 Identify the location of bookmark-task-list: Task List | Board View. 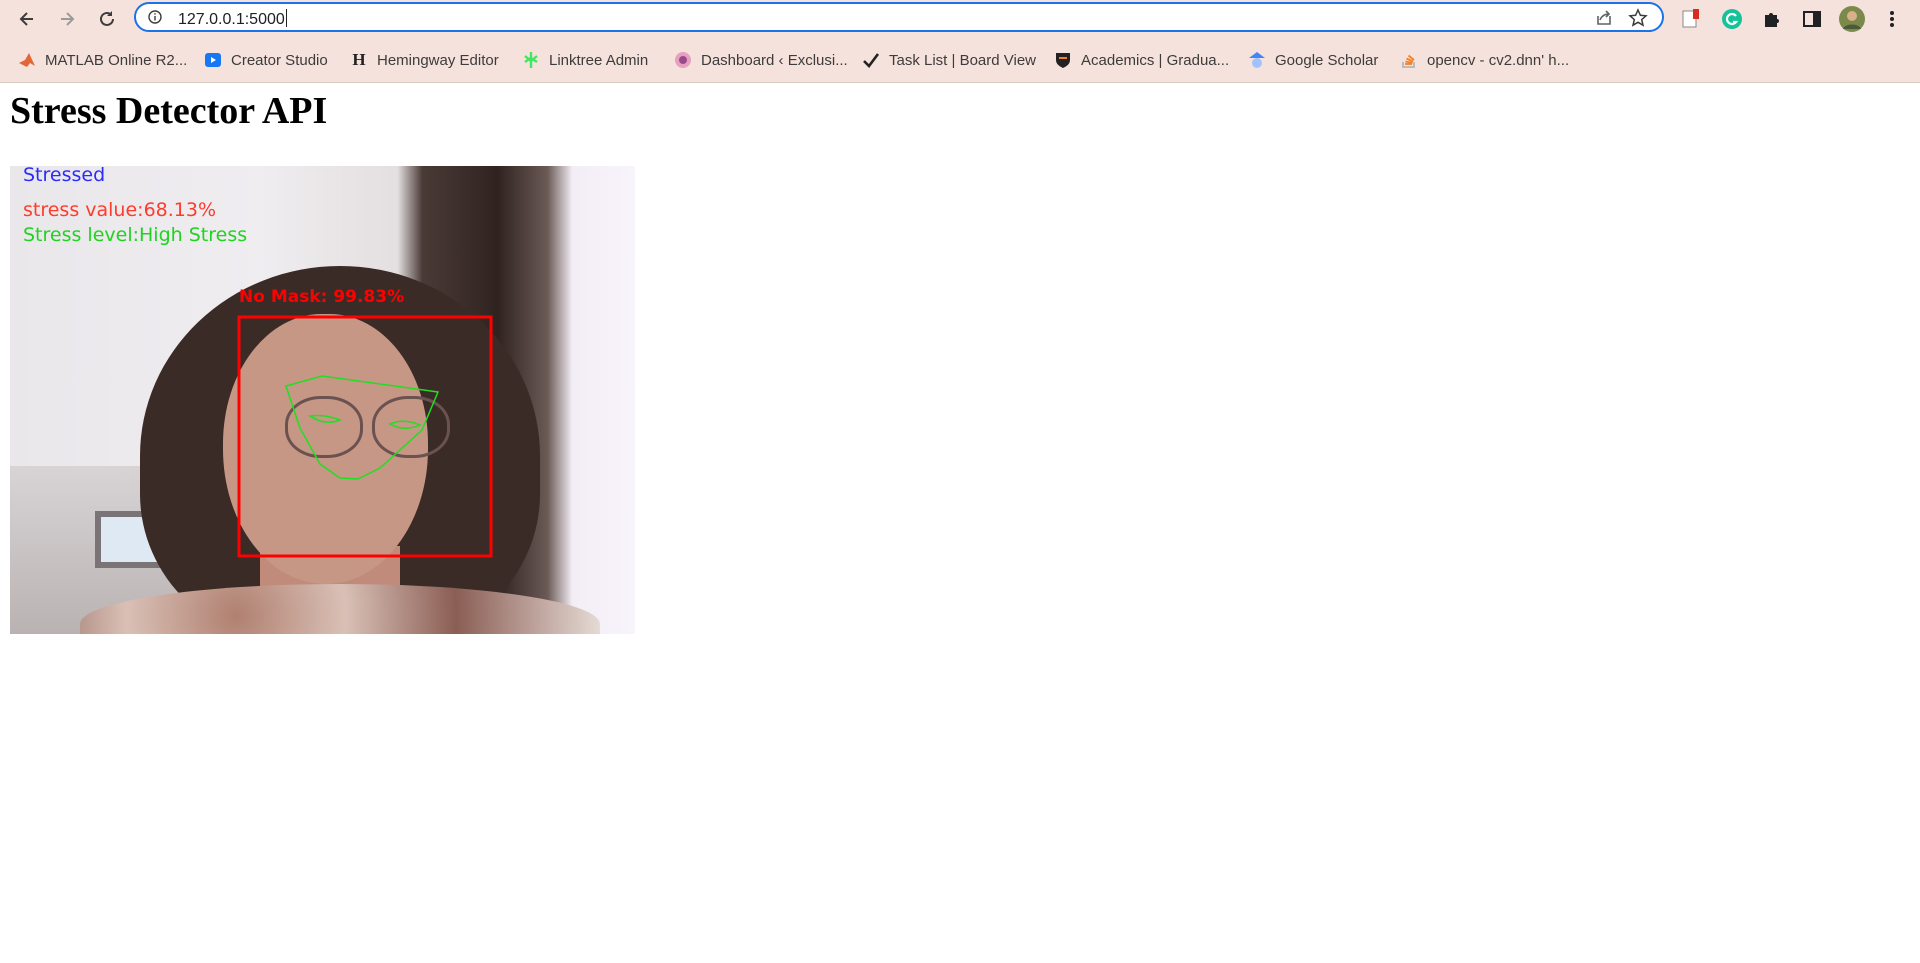
(949, 60).